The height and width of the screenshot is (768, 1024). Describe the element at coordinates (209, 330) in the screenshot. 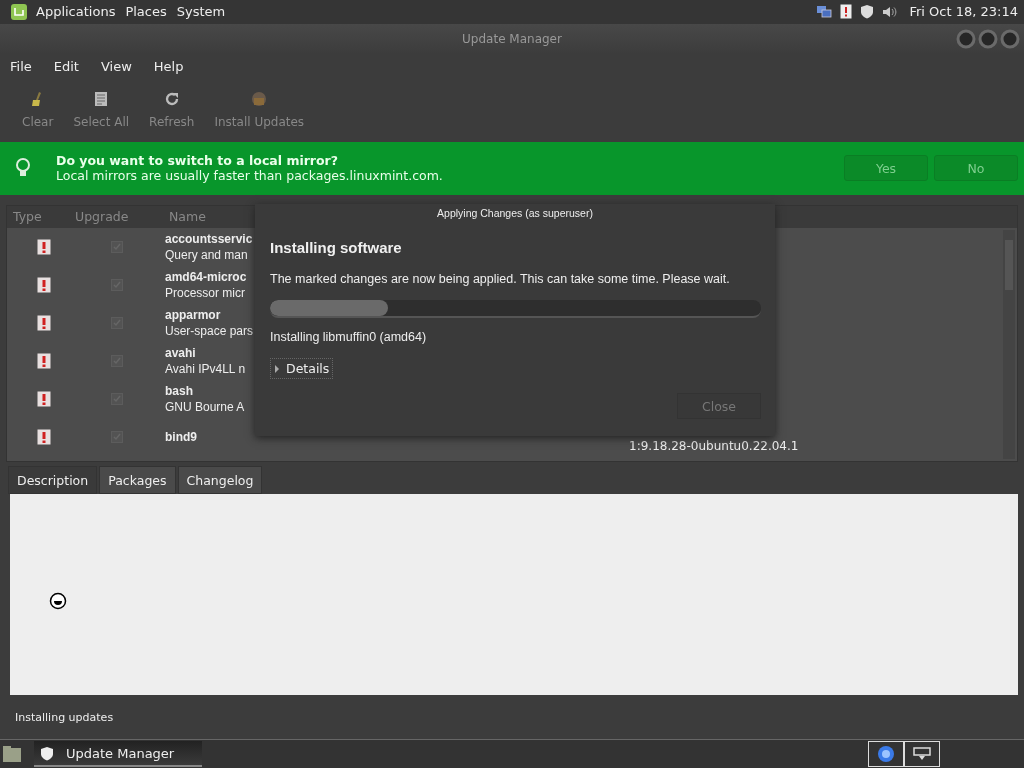

I see `package-description: User-space pars` at that location.